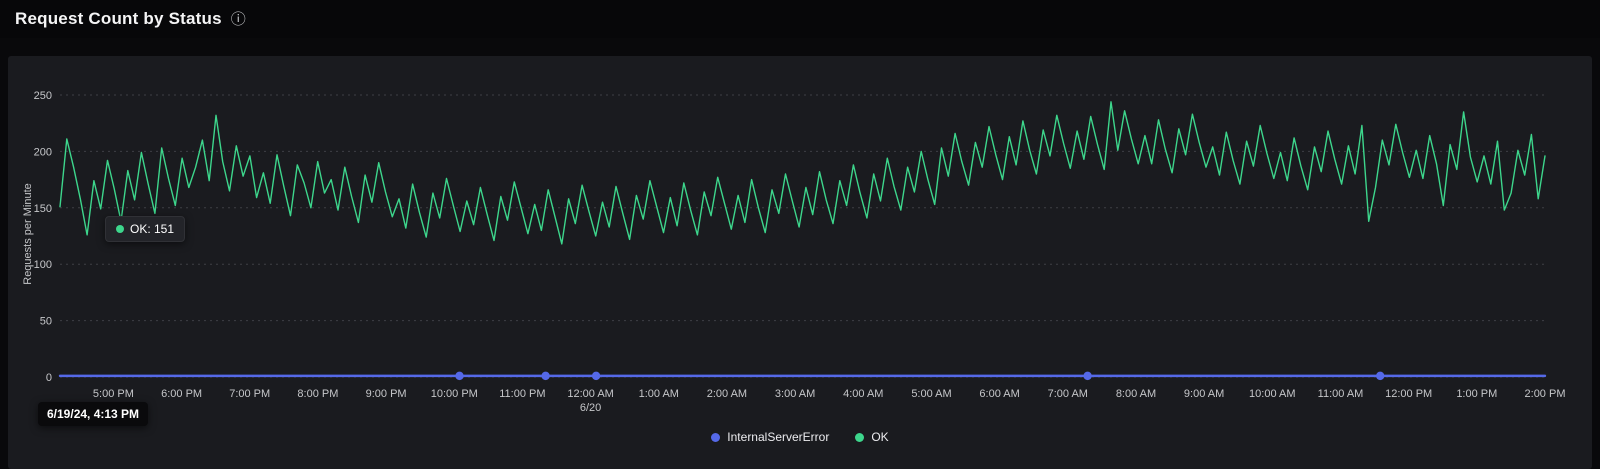 The image size is (1600, 469). What do you see at coordinates (1408, 394) in the screenshot?
I see `svg-text: 12:00 PM` at bounding box center [1408, 394].